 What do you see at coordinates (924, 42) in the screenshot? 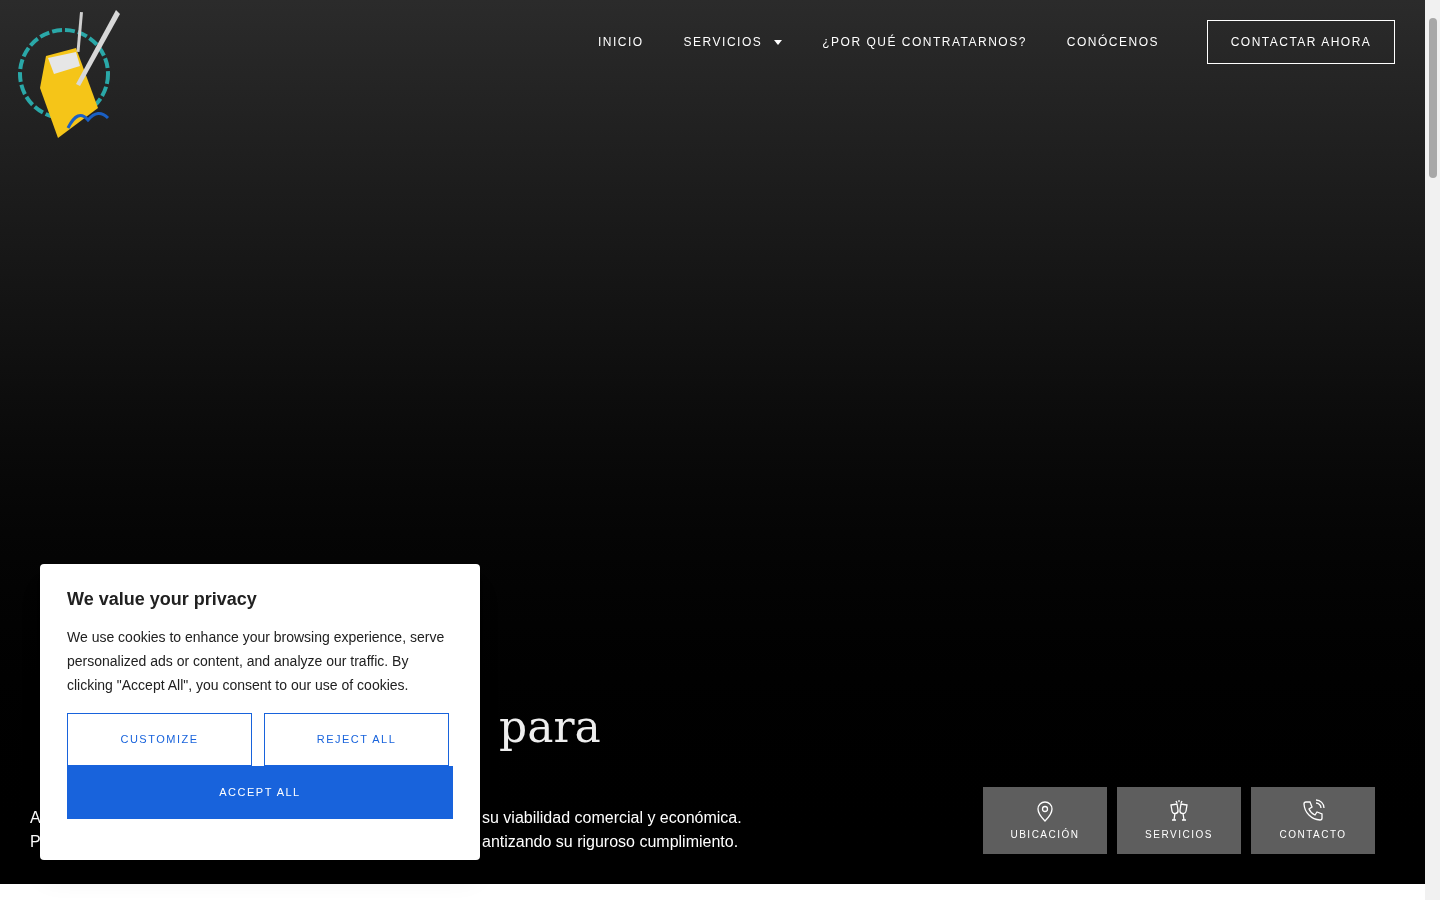
I see `nav-link: ¿POR QUÉ CONTRATARNOS?` at bounding box center [924, 42].